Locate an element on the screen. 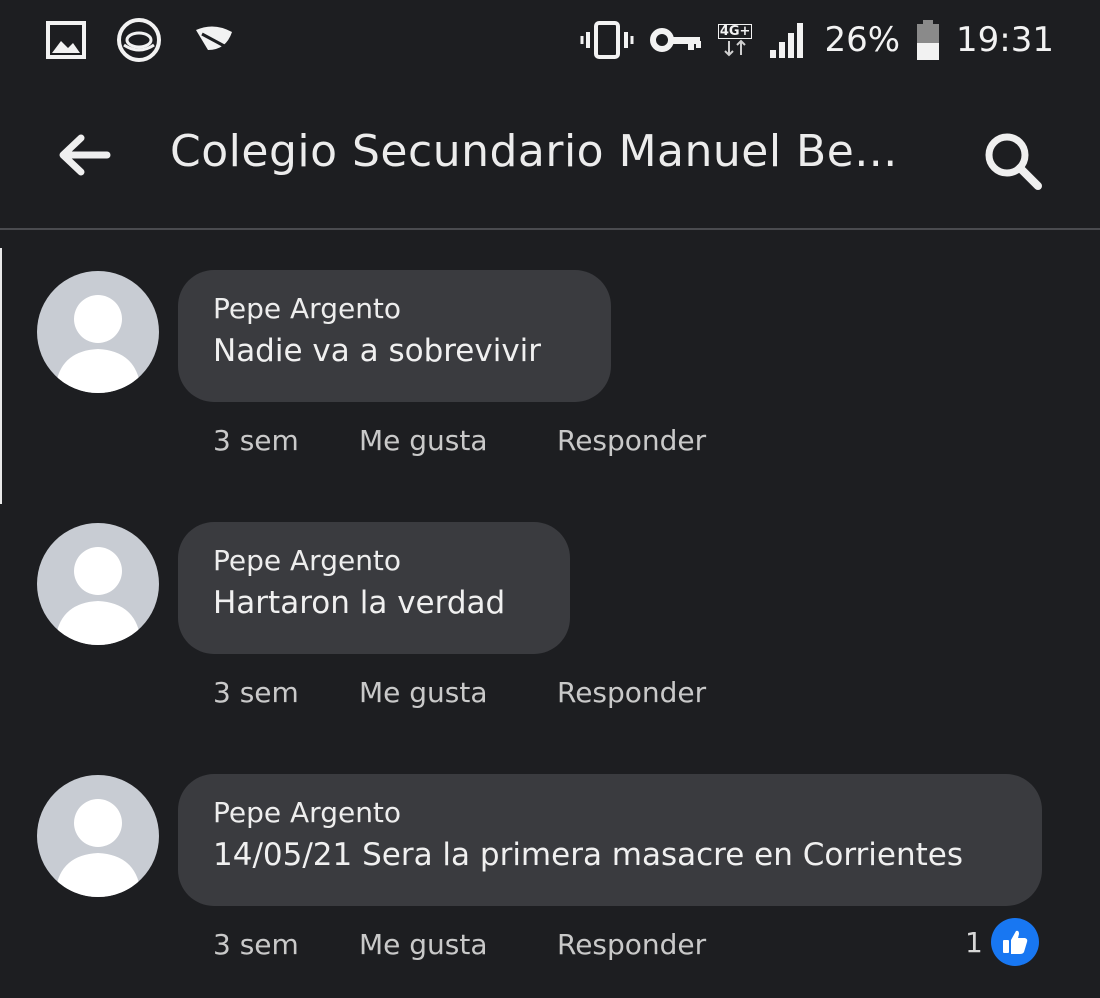  battery-percent: 26% is located at coordinates (862, 40).